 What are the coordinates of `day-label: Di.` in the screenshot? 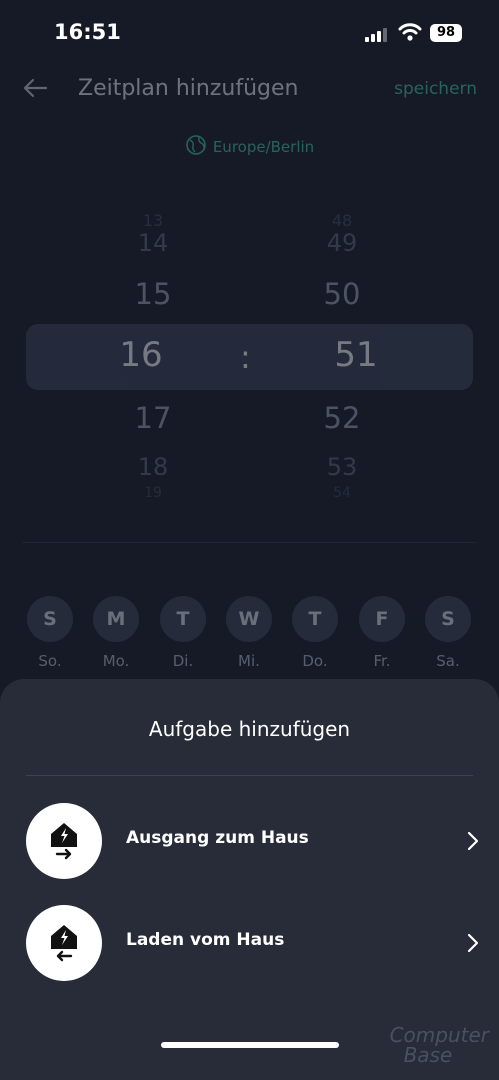 It's located at (183, 661).